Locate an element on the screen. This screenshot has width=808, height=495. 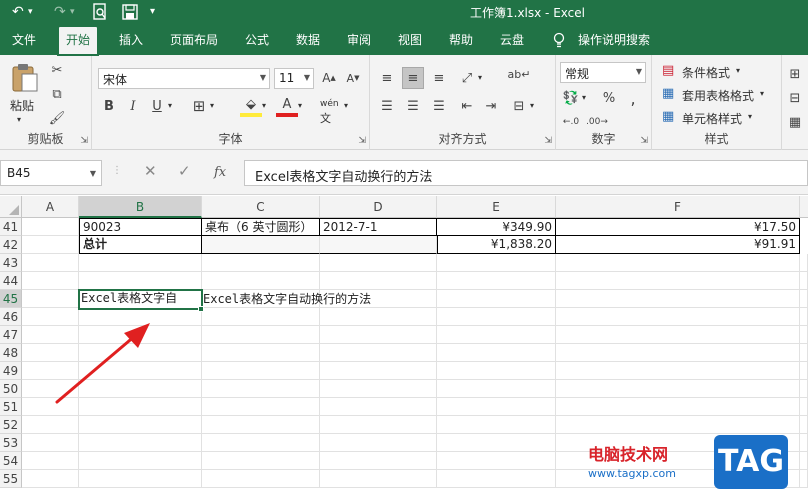
cell-styles-button: 单元格样式 is located at coordinates (712, 118).